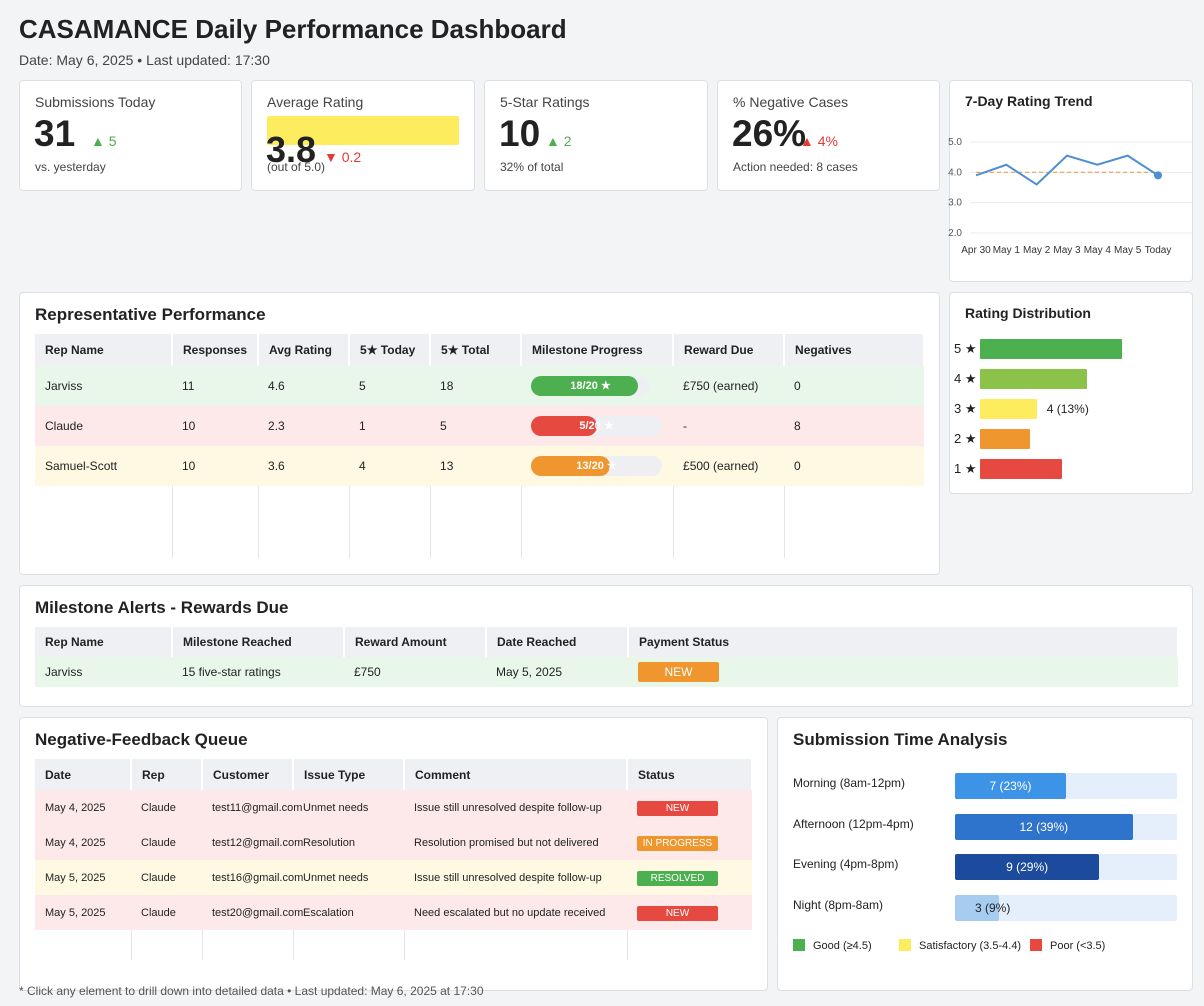 The height and width of the screenshot is (1006, 1204). I want to click on negative-feedback-title: Negative-Feedback Queue, so click(141, 739).